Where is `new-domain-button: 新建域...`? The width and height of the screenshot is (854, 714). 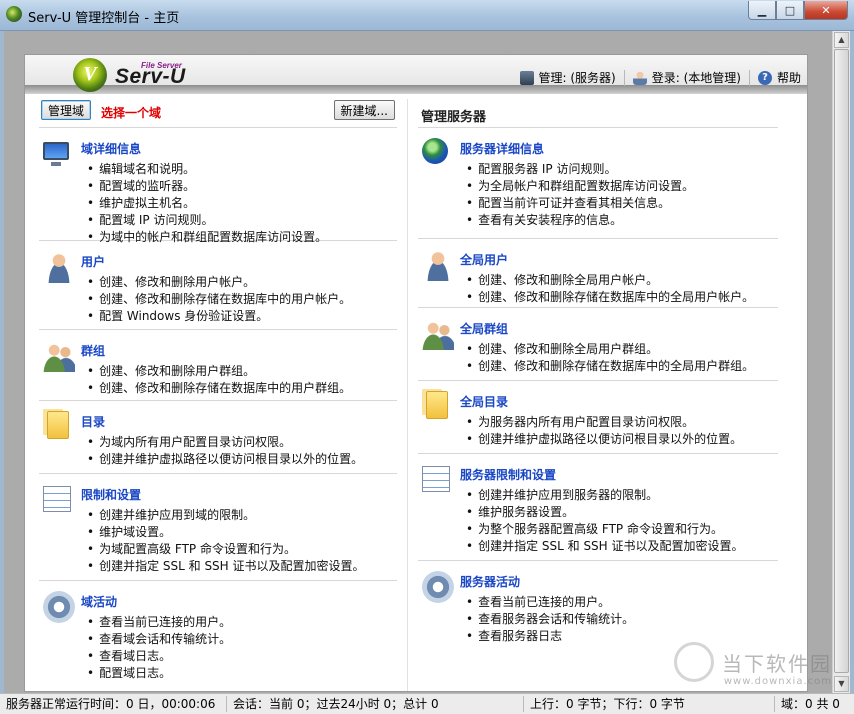 new-domain-button: 新建域... is located at coordinates (364, 110).